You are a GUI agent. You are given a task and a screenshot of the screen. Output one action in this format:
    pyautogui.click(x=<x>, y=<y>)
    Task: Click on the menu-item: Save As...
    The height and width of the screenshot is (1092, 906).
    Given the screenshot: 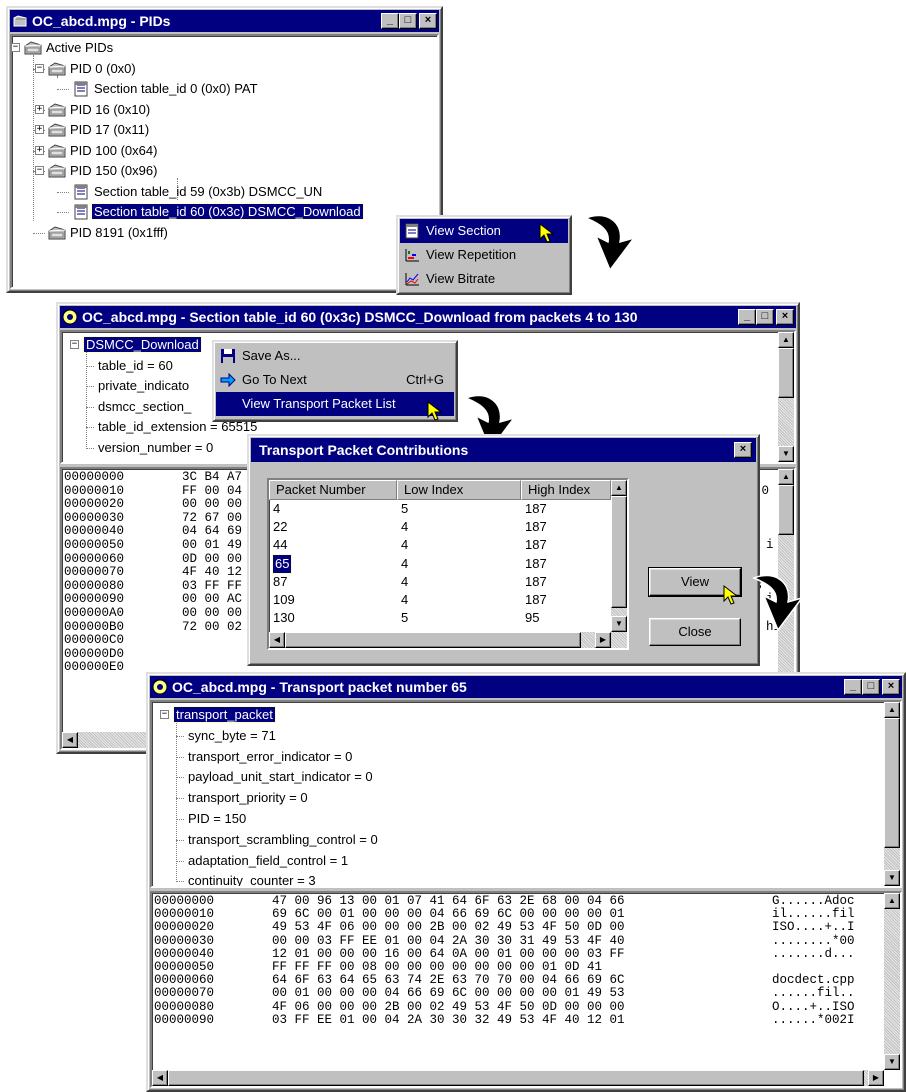 What is the action you would take?
    pyautogui.click(x=335, y=356)
    